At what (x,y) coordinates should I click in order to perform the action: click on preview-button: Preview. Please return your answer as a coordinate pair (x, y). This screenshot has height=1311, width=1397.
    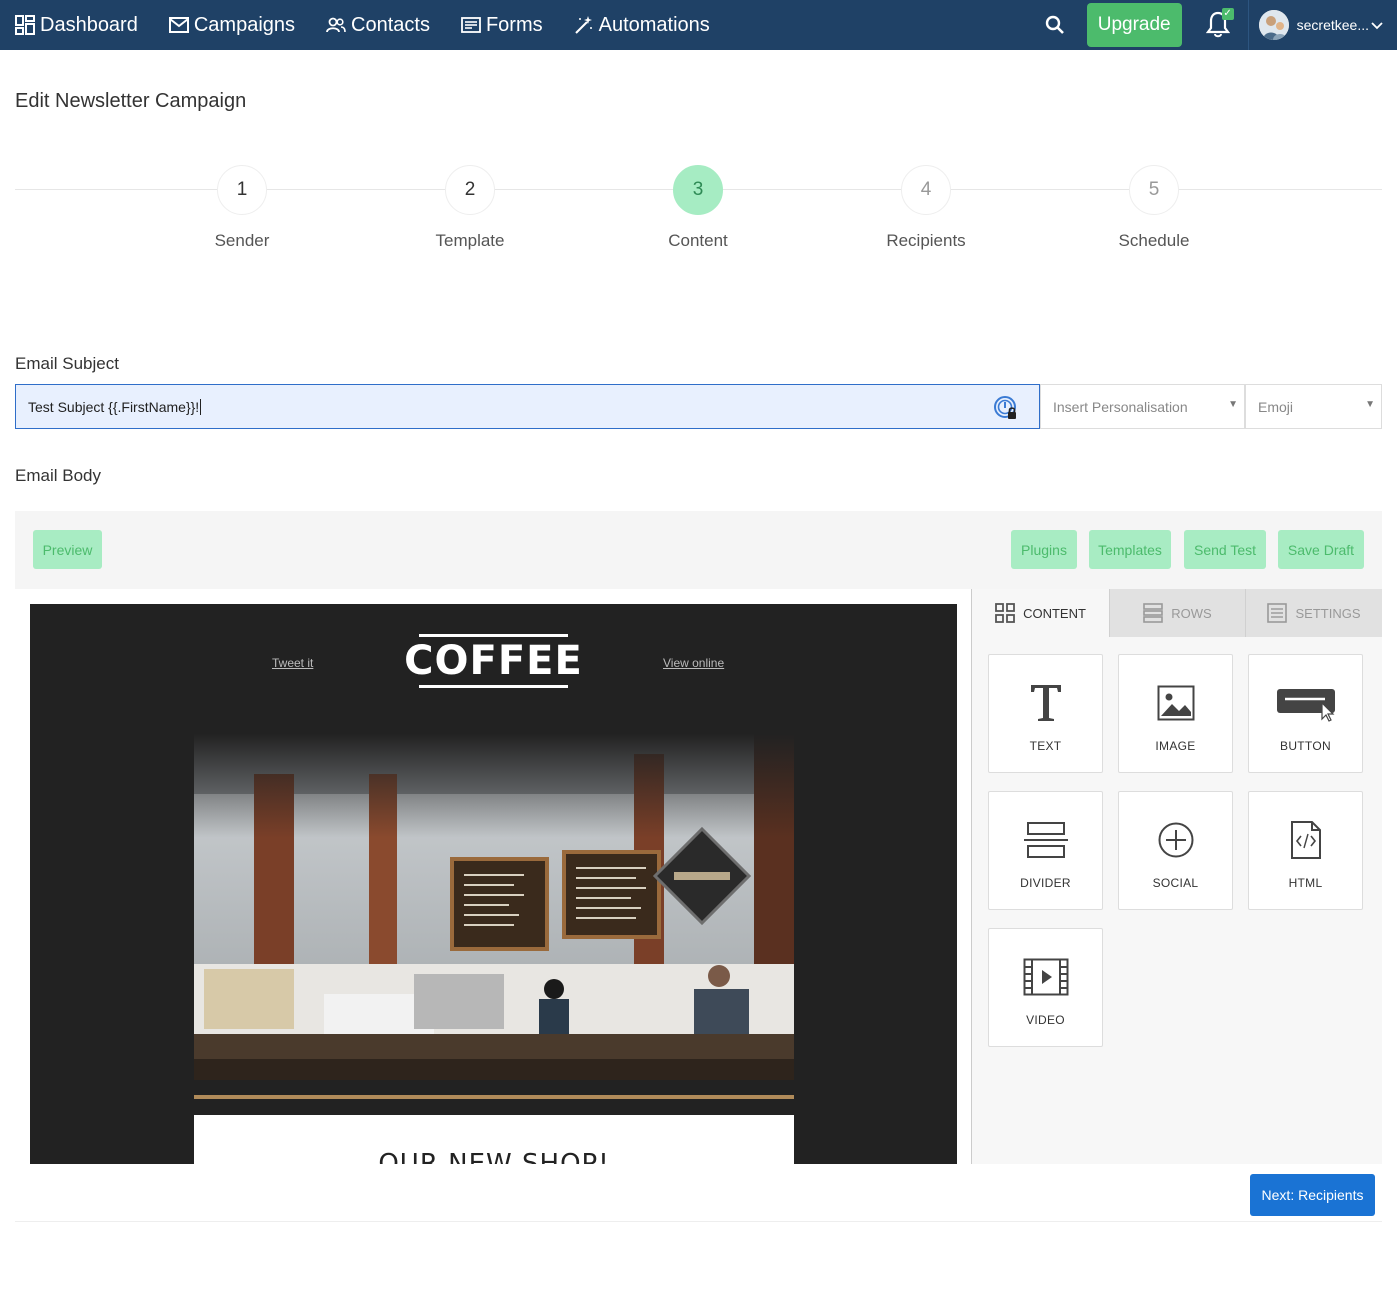
    Looking at the image, I should click on (67, 549).